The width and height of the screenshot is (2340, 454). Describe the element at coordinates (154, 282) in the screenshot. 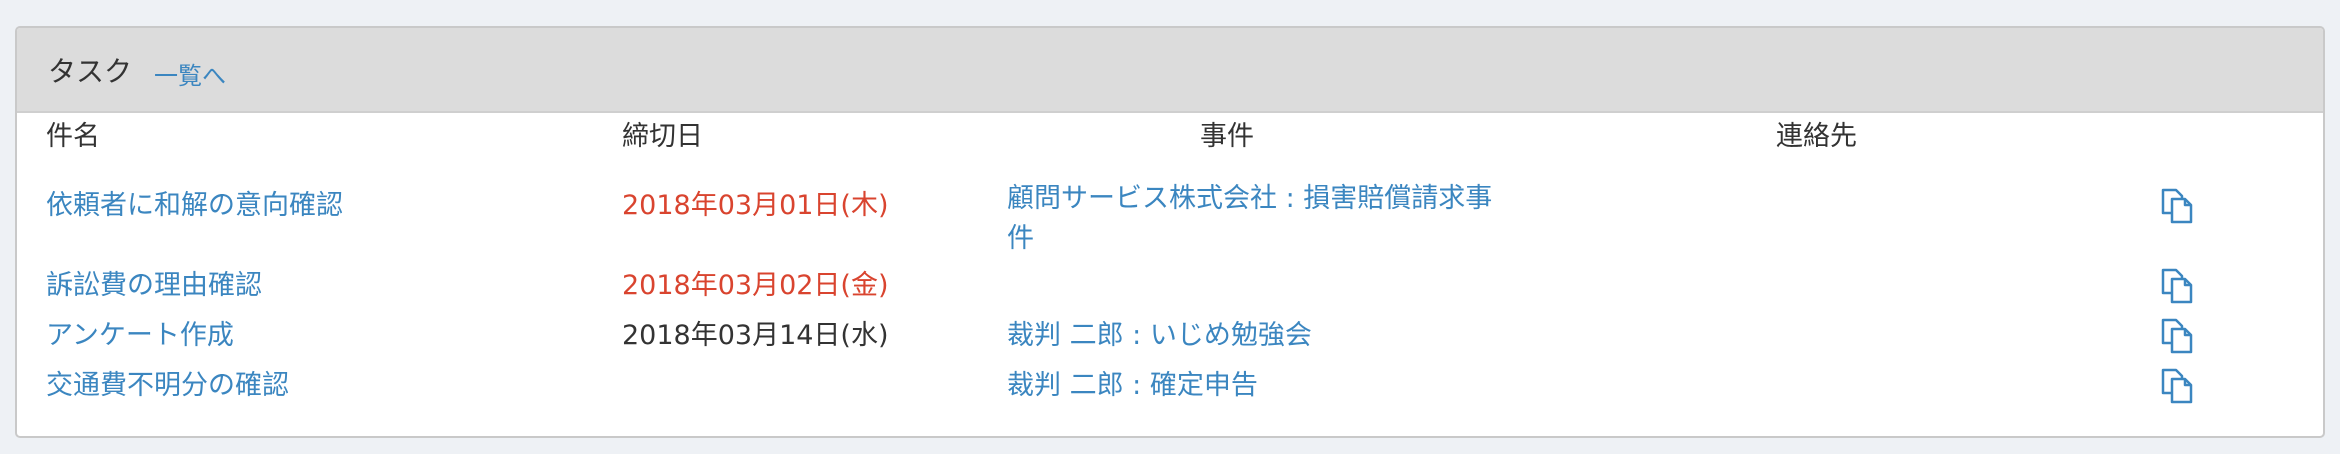

I see `task-name-link: 訴訟費の理由確認` at that location.